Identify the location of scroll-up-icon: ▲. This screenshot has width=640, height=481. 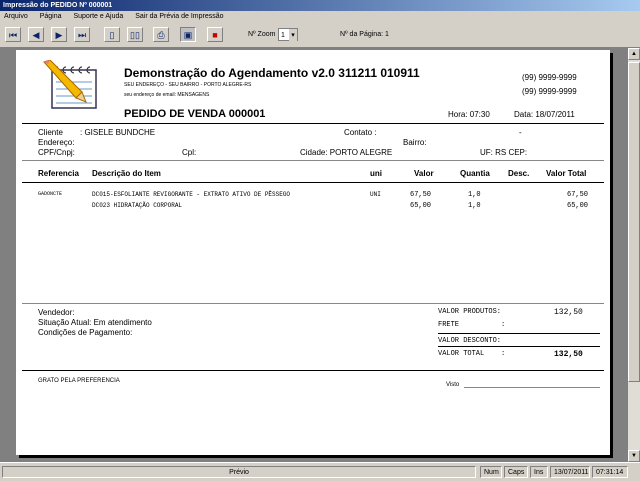
(634, 54).